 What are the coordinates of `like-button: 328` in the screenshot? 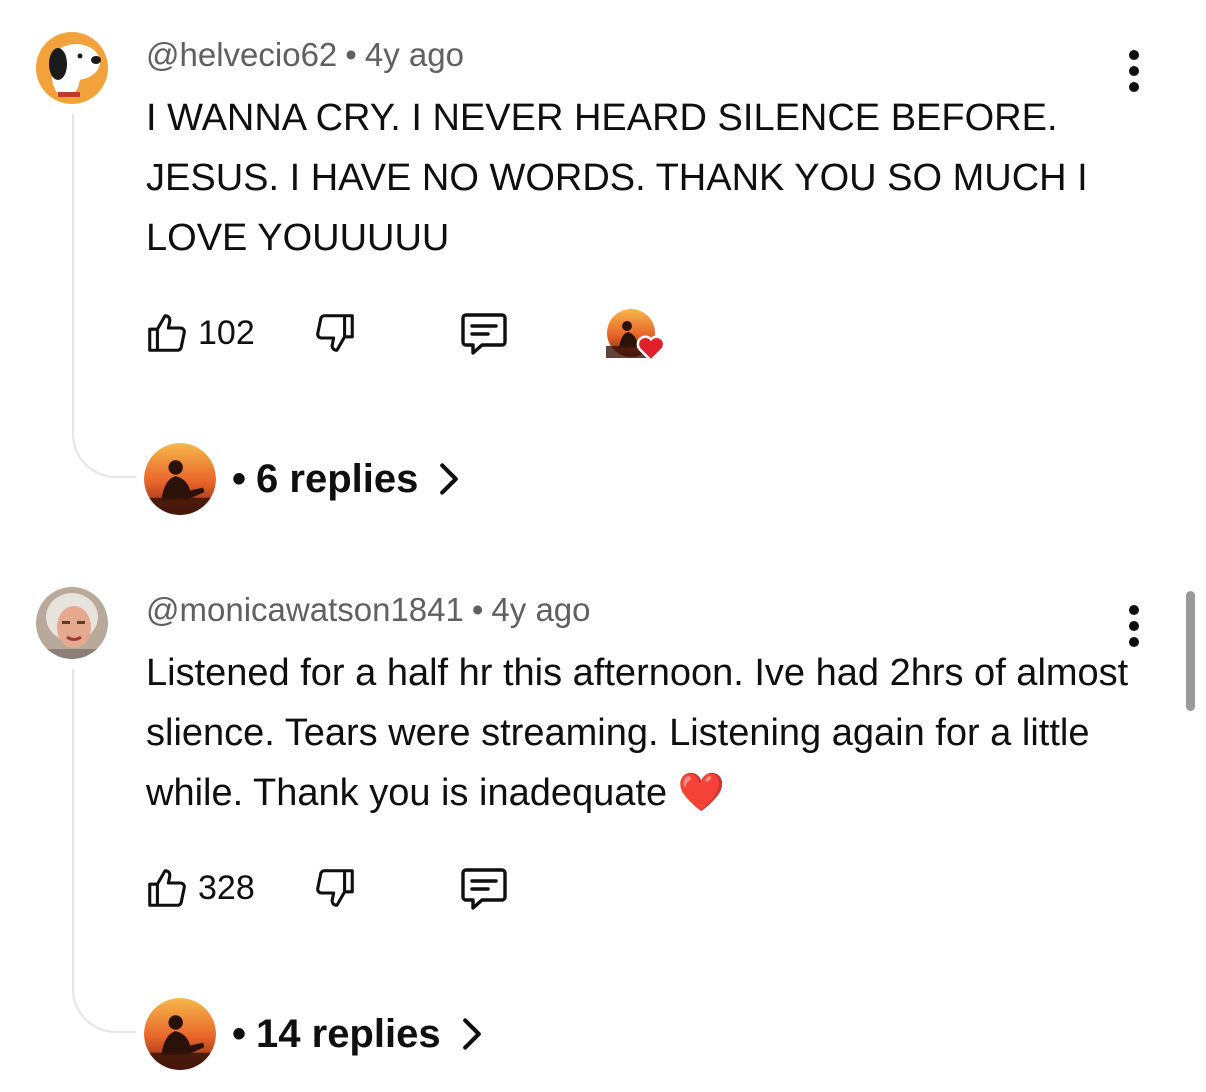 It's located at (199, 888).